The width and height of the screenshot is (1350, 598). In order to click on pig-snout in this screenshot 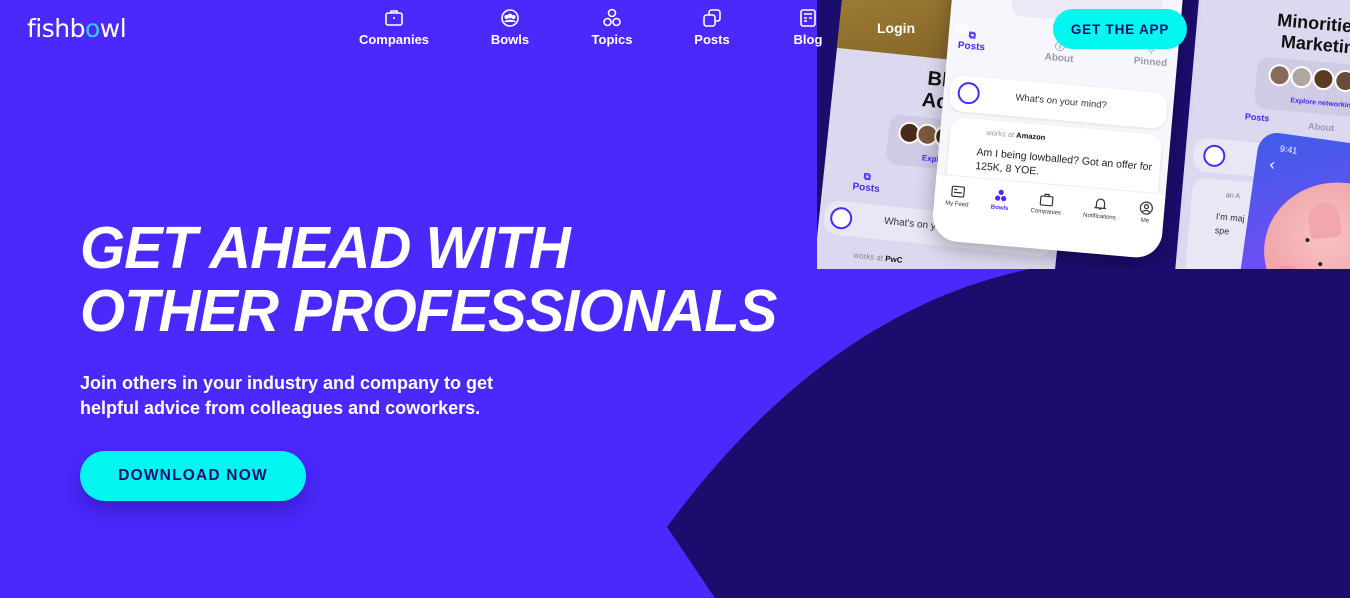, I will do `click(1286, 266)`.